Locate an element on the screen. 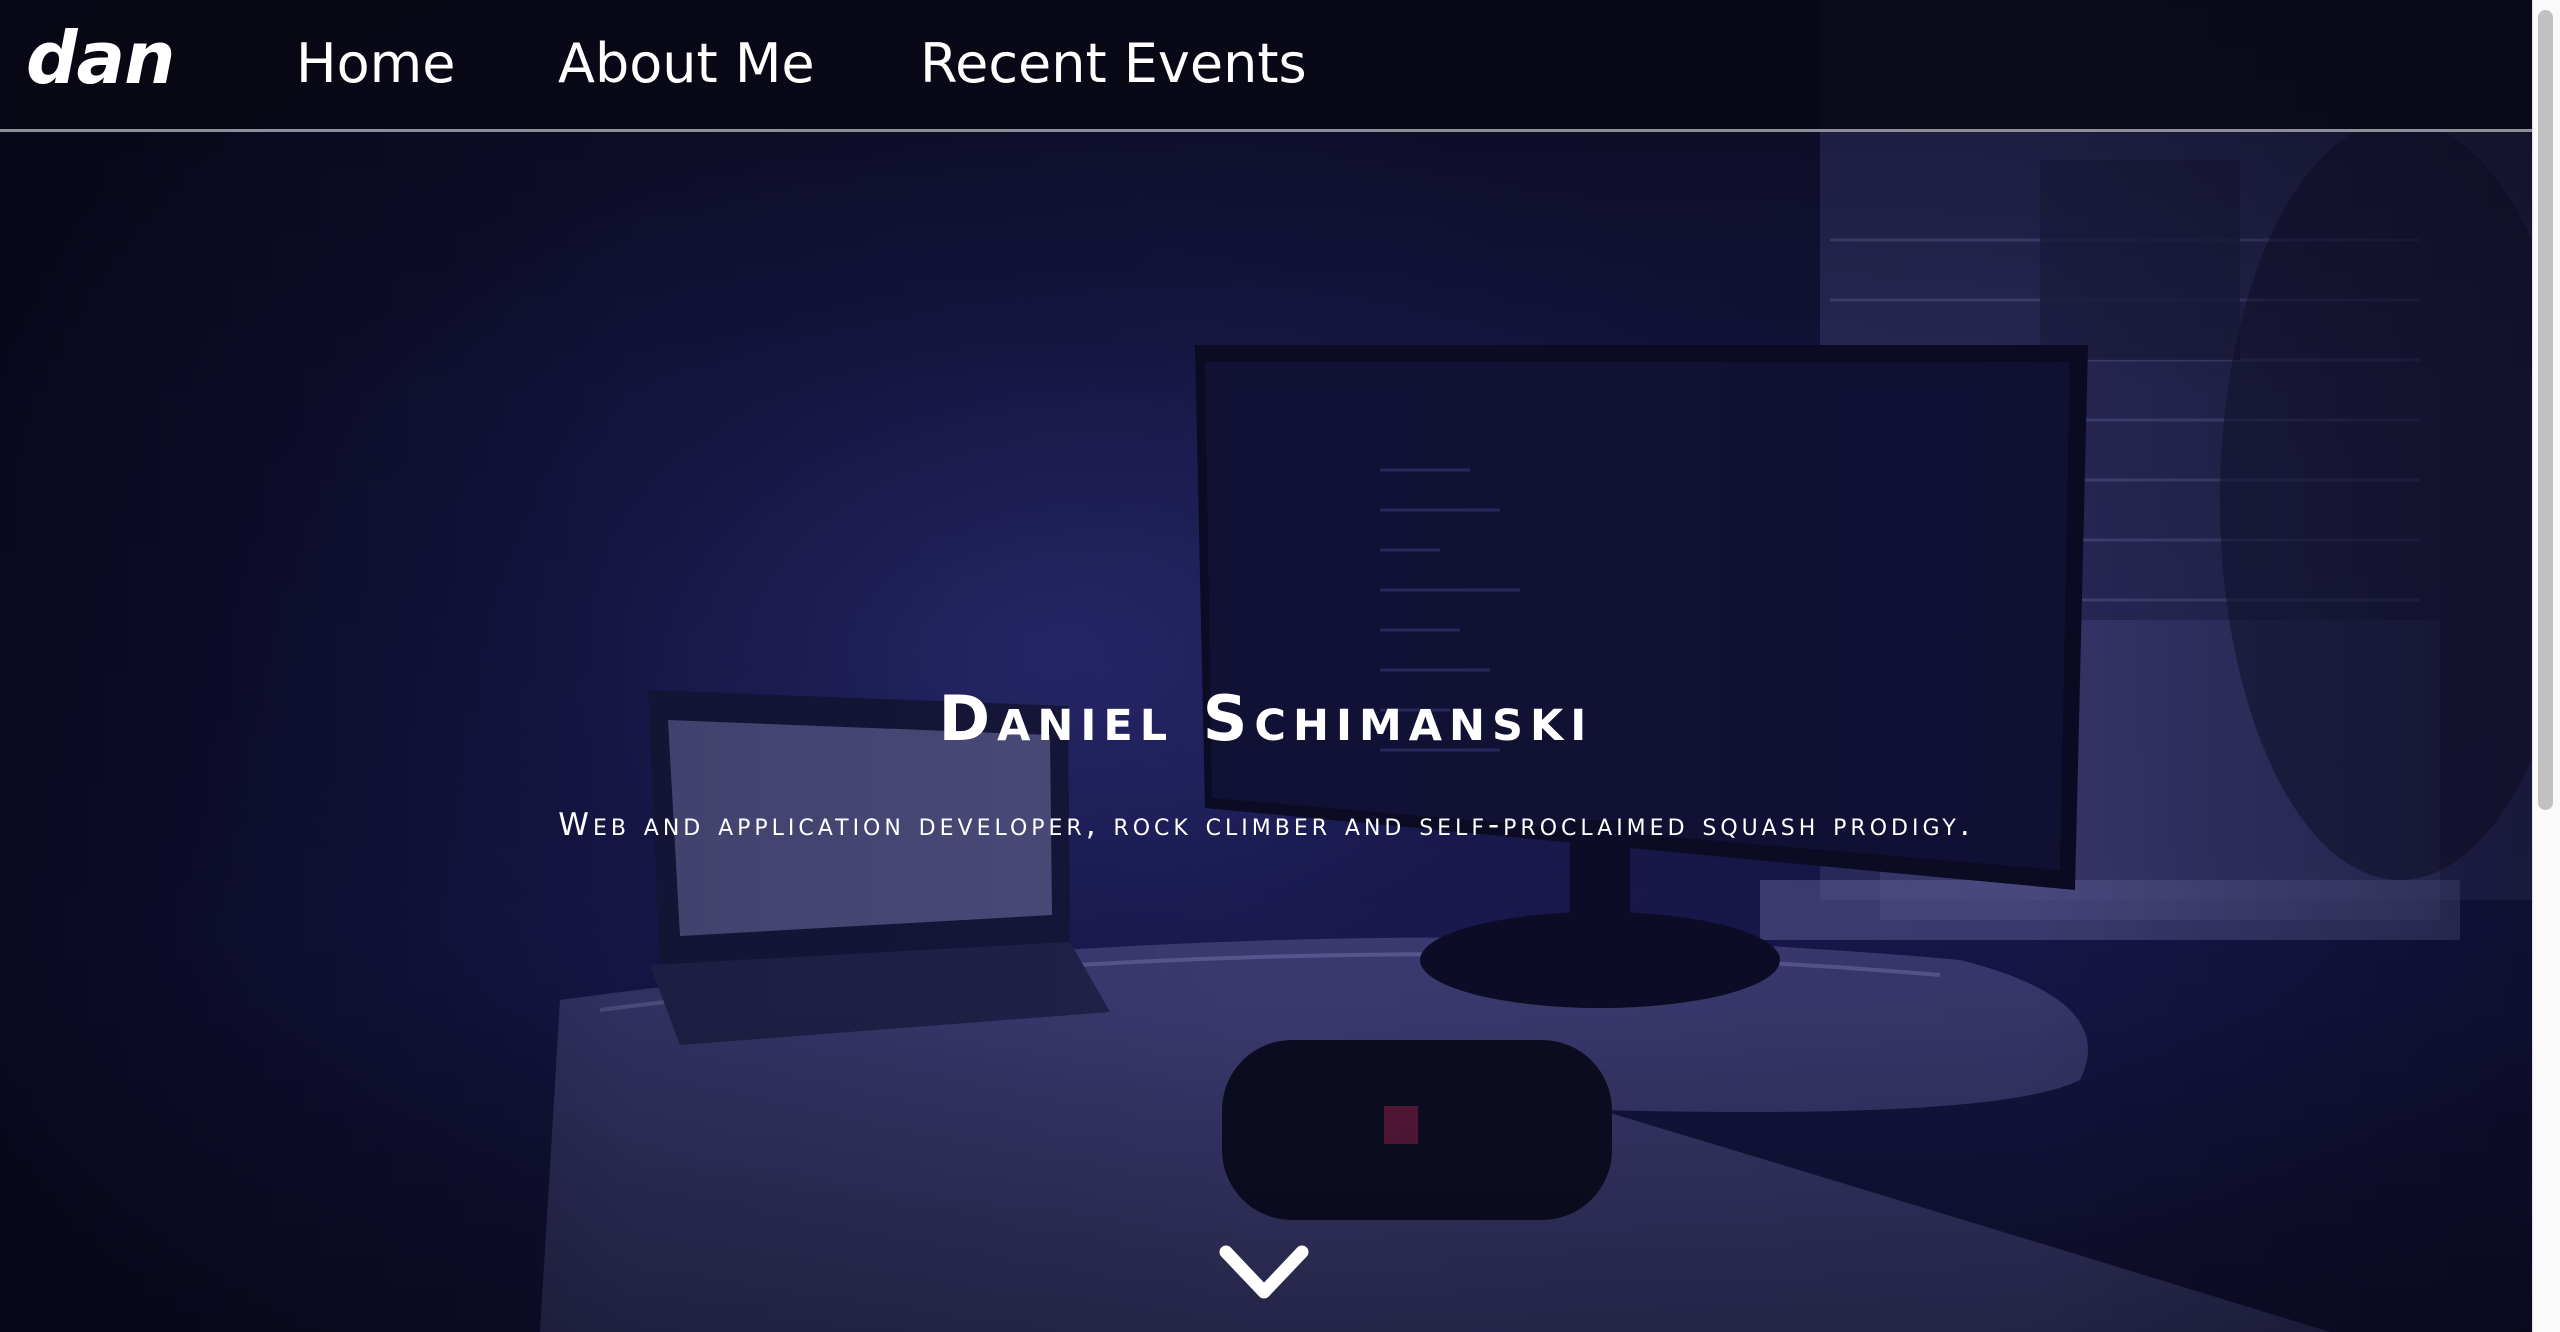 Image resolution: width=2560 pixels, height=1332 pixels. navbar: dan Home About Me Recent Events is located at coordinates (1266, 66).